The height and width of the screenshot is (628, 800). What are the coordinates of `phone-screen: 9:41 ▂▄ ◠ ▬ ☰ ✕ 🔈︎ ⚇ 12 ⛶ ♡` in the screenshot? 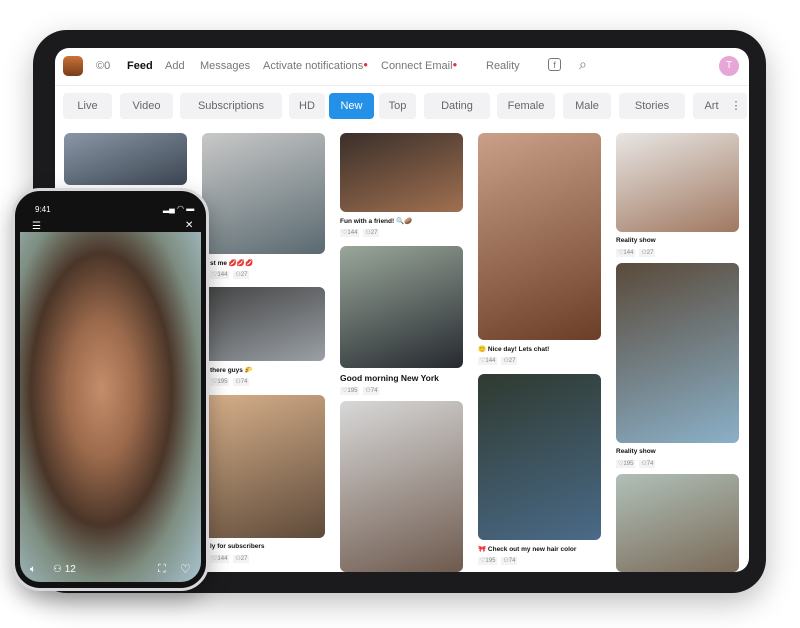 It's located at (110, 390).